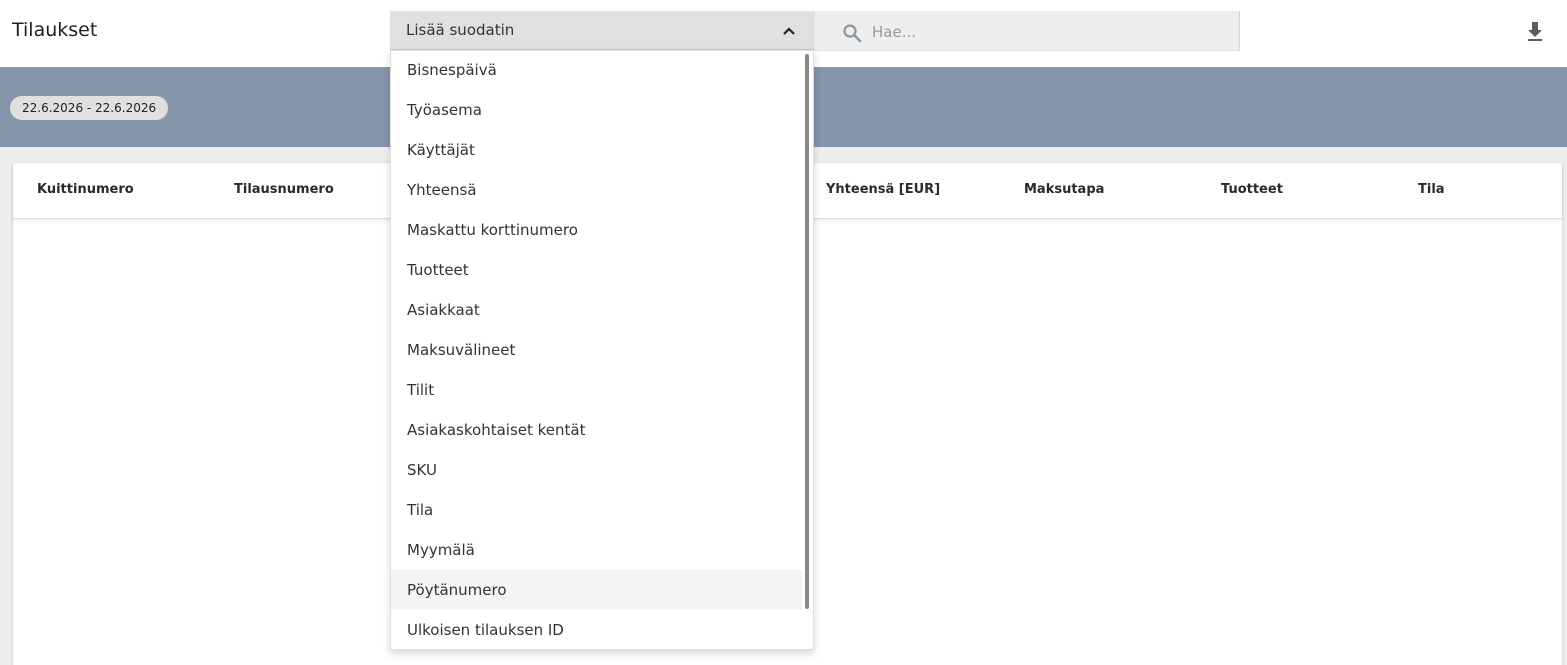  What do you see at coordinates (1042, 32) in the screenshot?
I see `search-input` at bounding box center [1042, 32].